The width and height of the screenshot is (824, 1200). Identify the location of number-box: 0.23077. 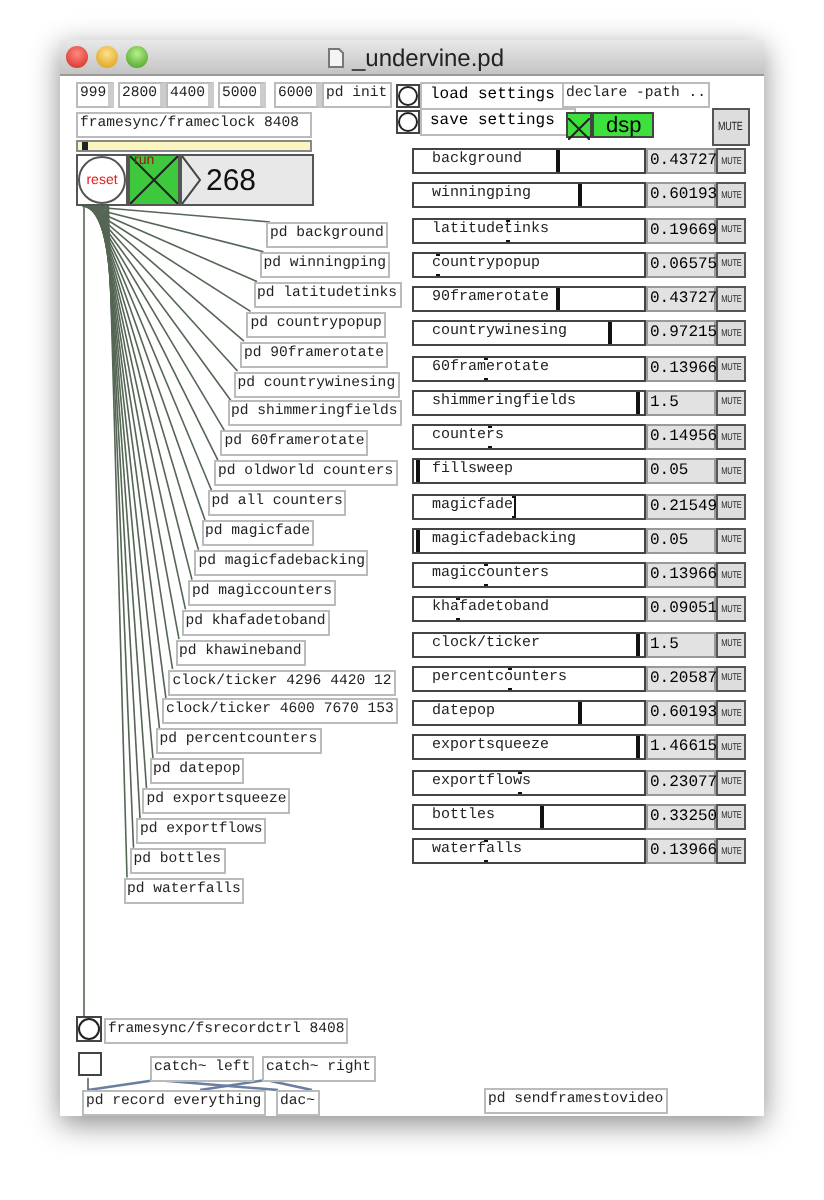
(681, 782).